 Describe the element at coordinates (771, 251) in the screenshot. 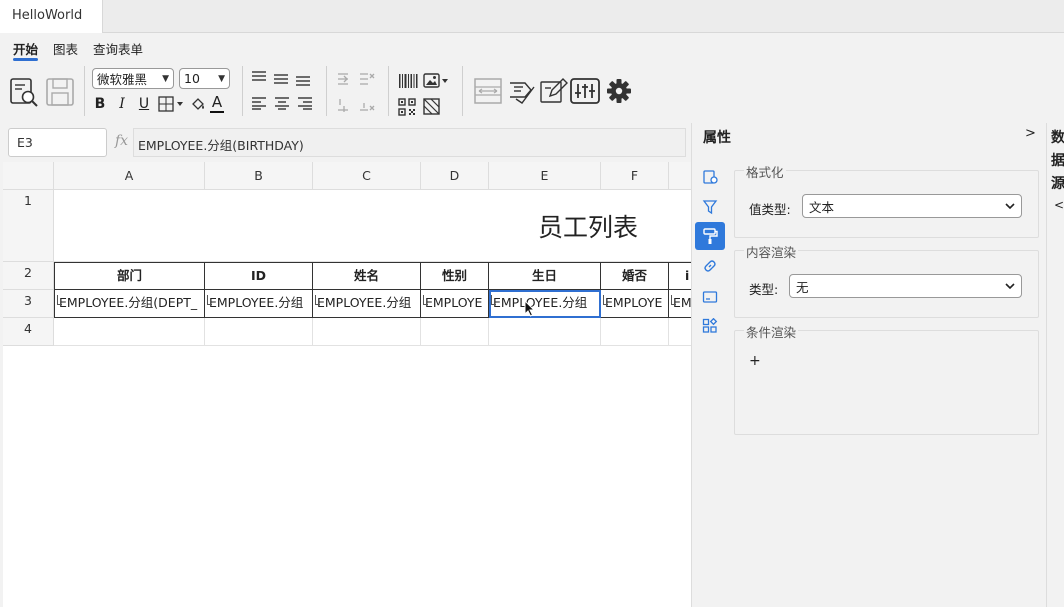

I see `content-render-group-title: 内容渲染` at that location.